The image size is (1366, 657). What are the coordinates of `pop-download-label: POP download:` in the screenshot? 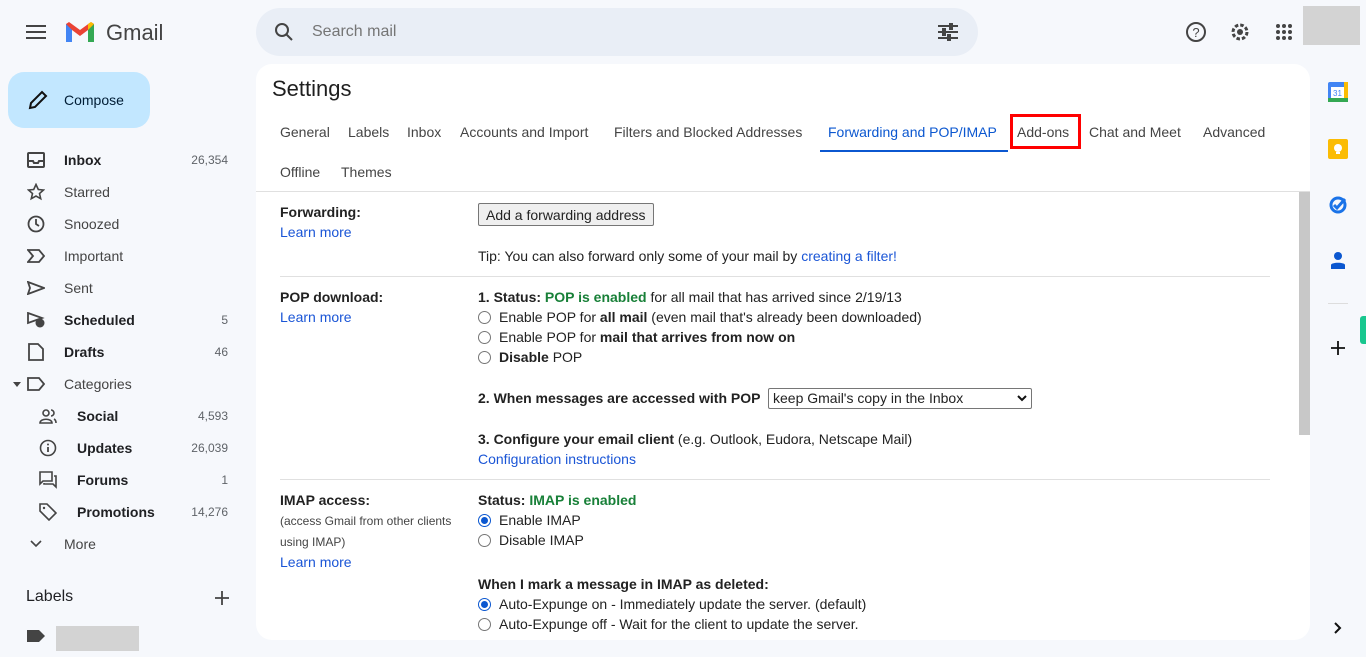 It's located at (332, 297).